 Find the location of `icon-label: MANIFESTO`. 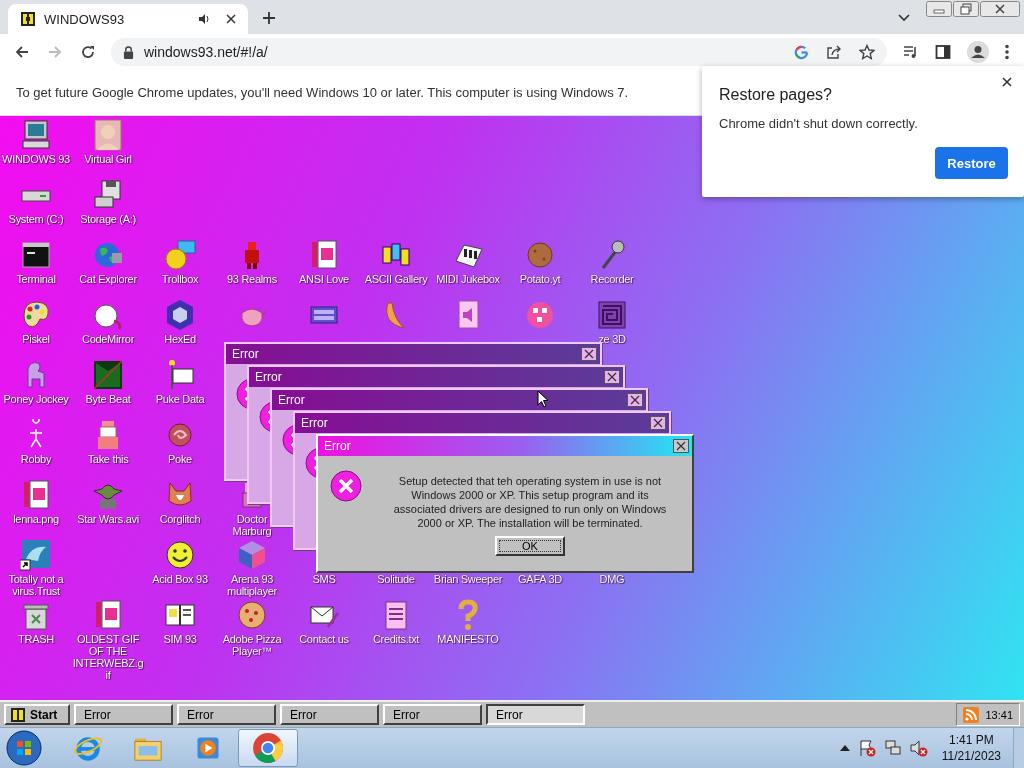

icon-label: MANIFESTO is located at coordinates (468, 639).